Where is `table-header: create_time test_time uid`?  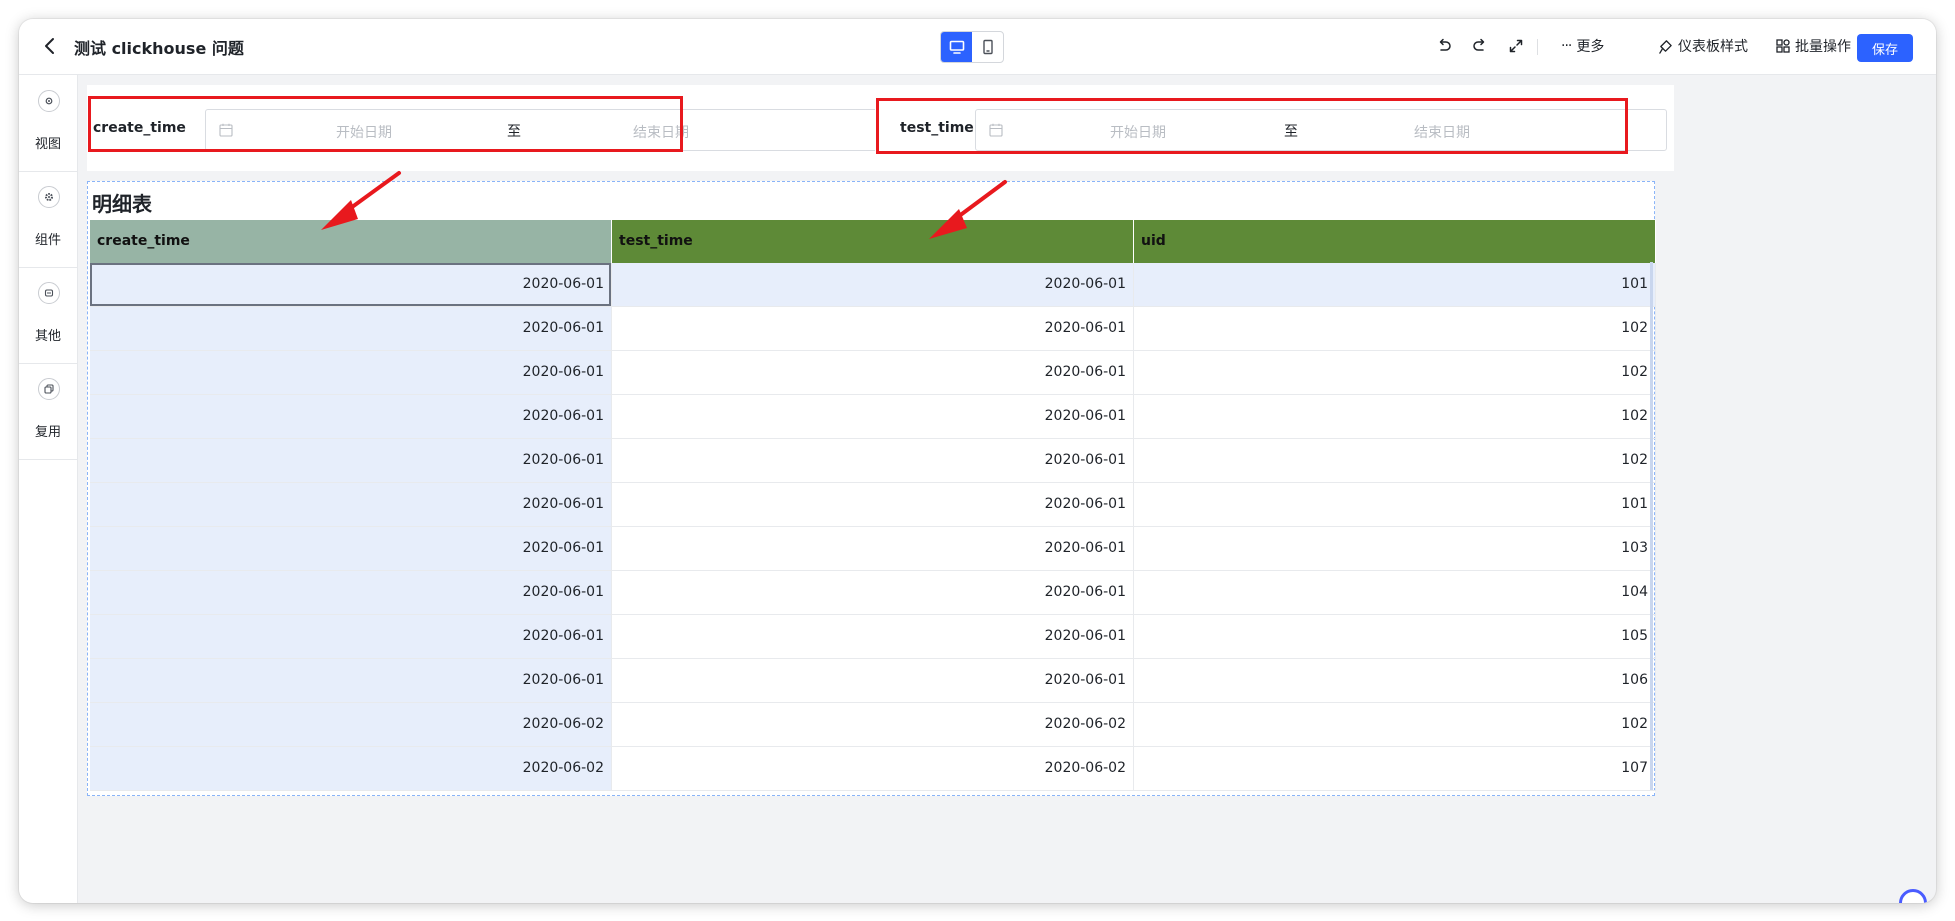
table-header: create_time test_time uid is located at coordinates (873, 241).